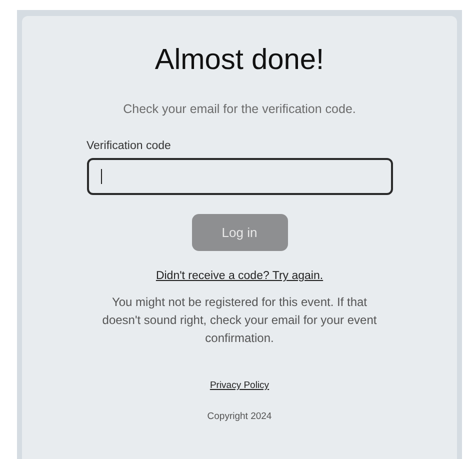 The height and width of the screenshot is (459, 464). Describe the element at coordinates (128, 146) in the screenshot. I see `field-label: Verification code` at that location.